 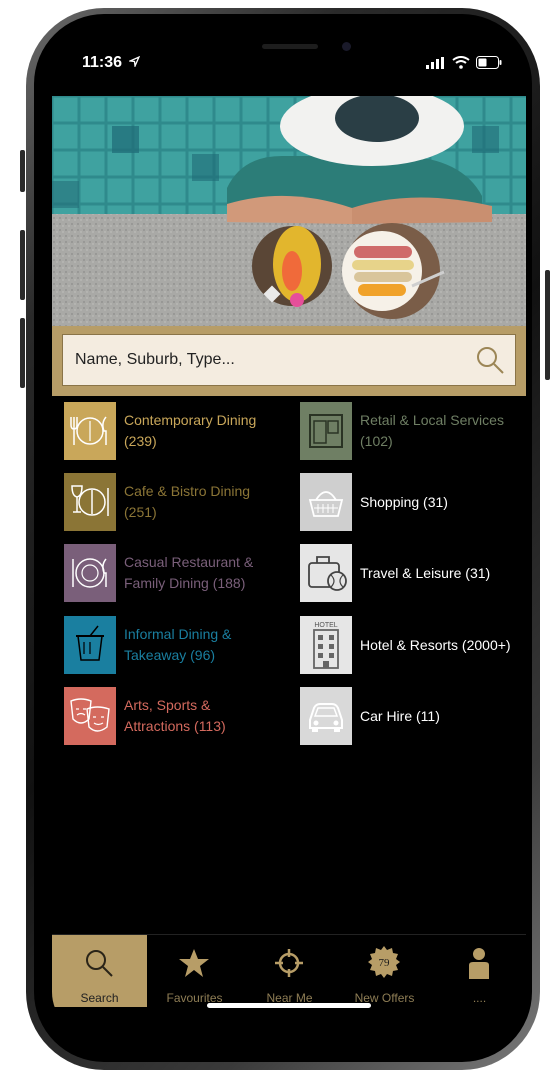 I want to click on car-icon, so click(x=326, y=716).